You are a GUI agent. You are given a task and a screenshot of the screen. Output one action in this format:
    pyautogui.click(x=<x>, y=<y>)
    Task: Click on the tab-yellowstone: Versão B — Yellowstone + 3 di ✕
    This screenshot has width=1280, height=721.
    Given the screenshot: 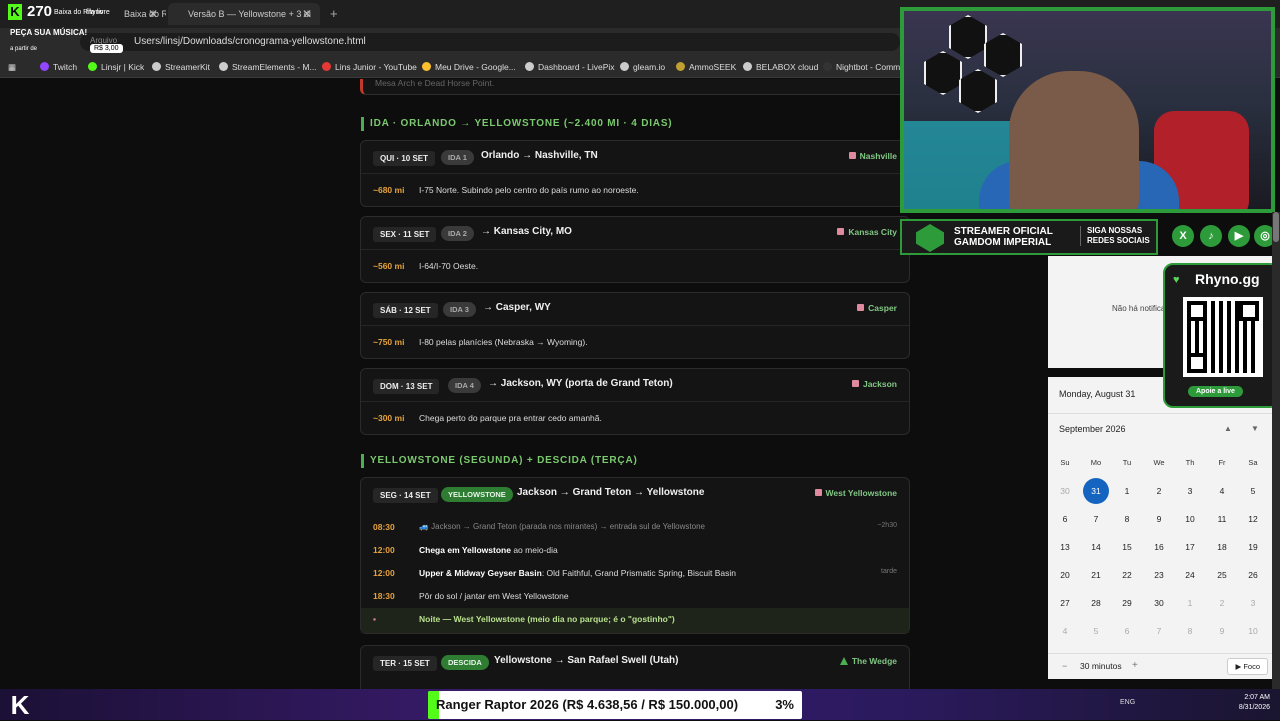 What is the action you would take?
    pyautogui.click(x=244, y=14)
    